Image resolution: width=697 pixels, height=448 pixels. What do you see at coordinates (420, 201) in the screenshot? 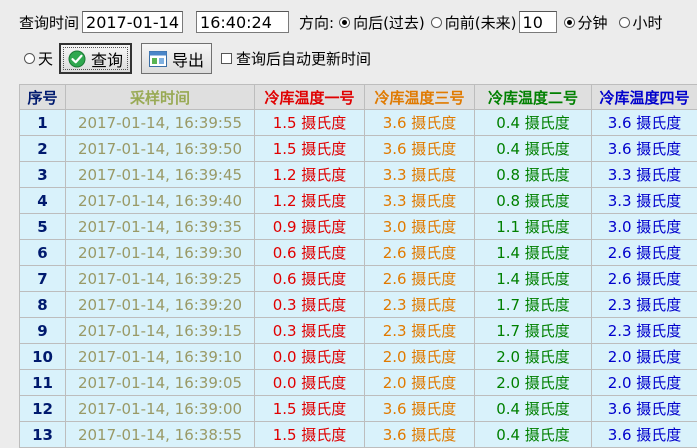
I see `cell-sensor-3: 3.3 摄氏度` at bounding box center [420, 201].